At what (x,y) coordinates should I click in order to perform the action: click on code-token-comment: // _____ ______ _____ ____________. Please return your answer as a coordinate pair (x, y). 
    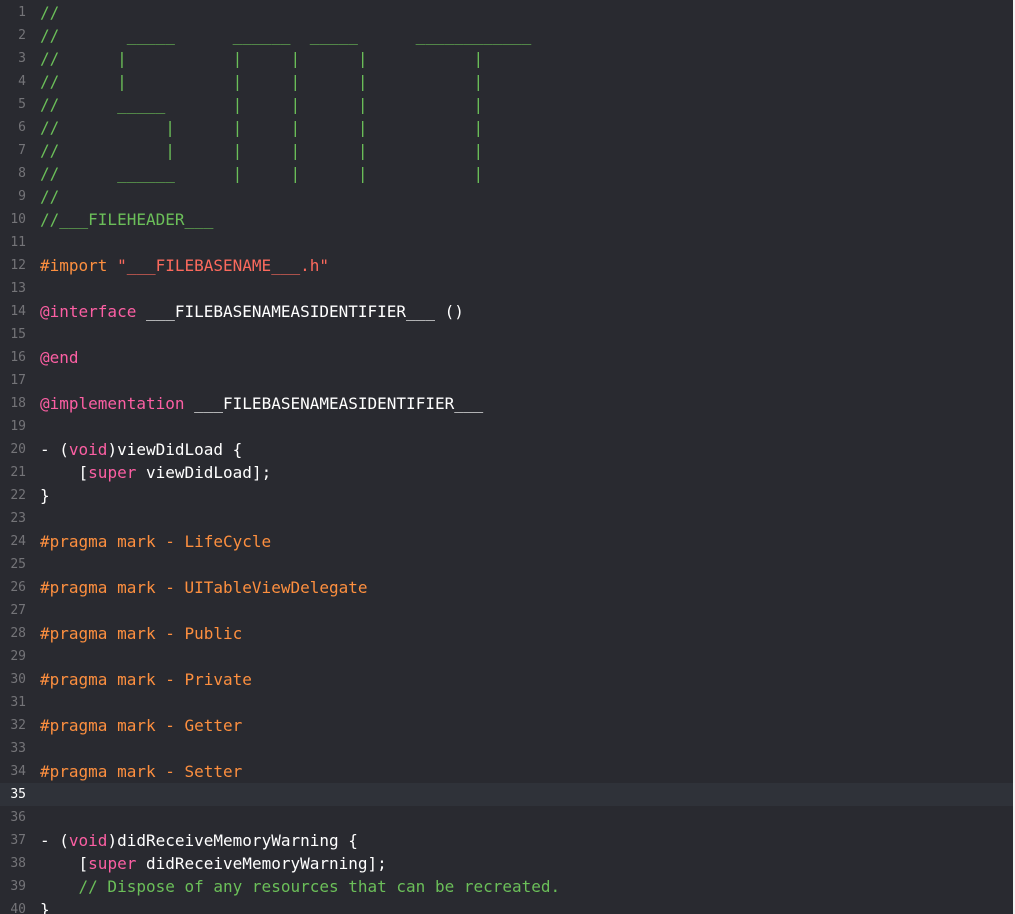
    Looking at the image, I should click on (286, 35).